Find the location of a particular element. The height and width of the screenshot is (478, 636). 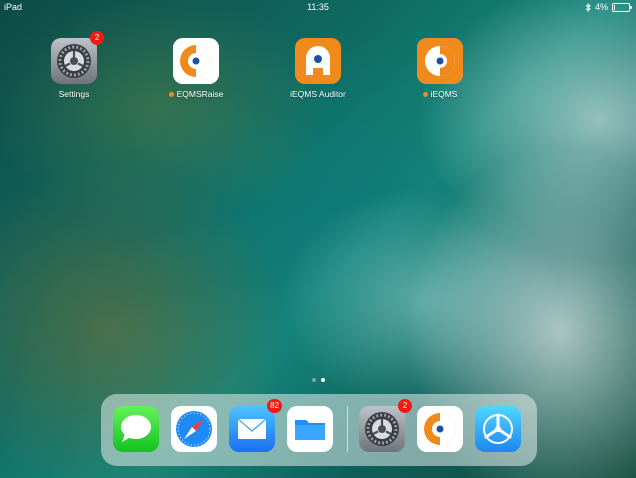

app-settings: 2 Settings is located at coordinates (74, 65).